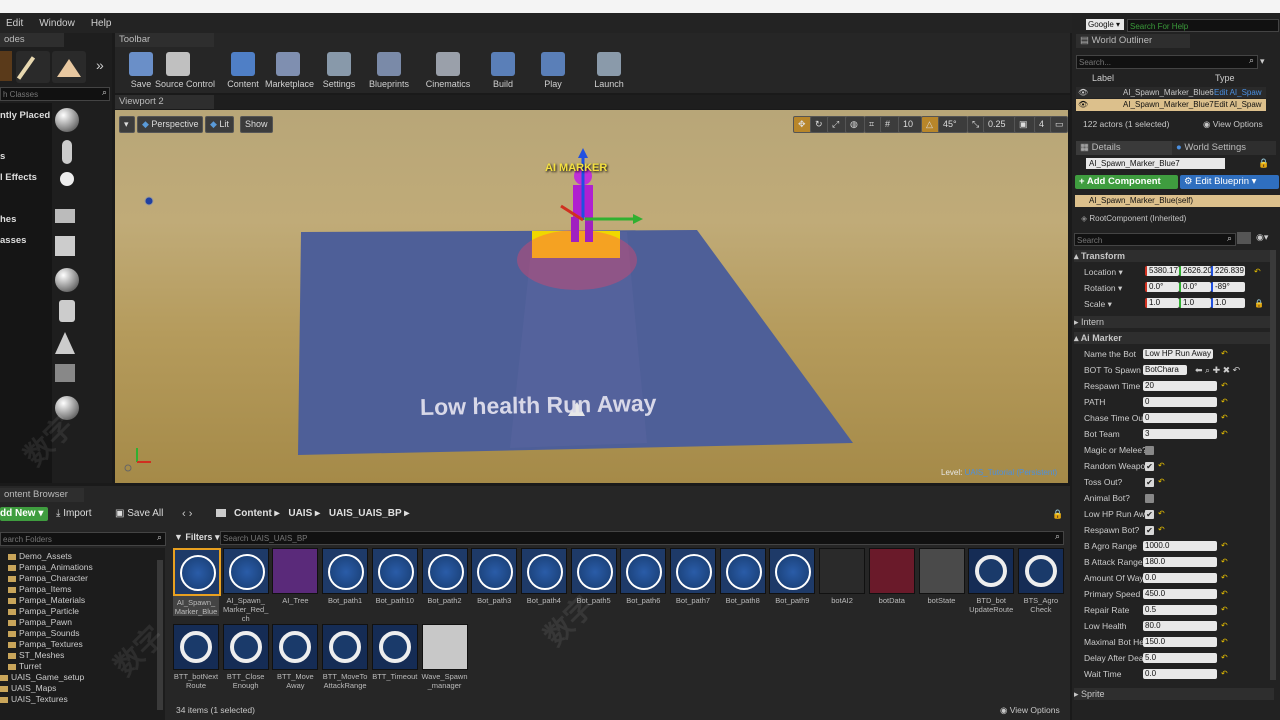 This screenshot has height=720, width=1280. Describe the element at coordinates (253, 513) in the screenshot. I see `breadcrumb-content: Content` at that location.